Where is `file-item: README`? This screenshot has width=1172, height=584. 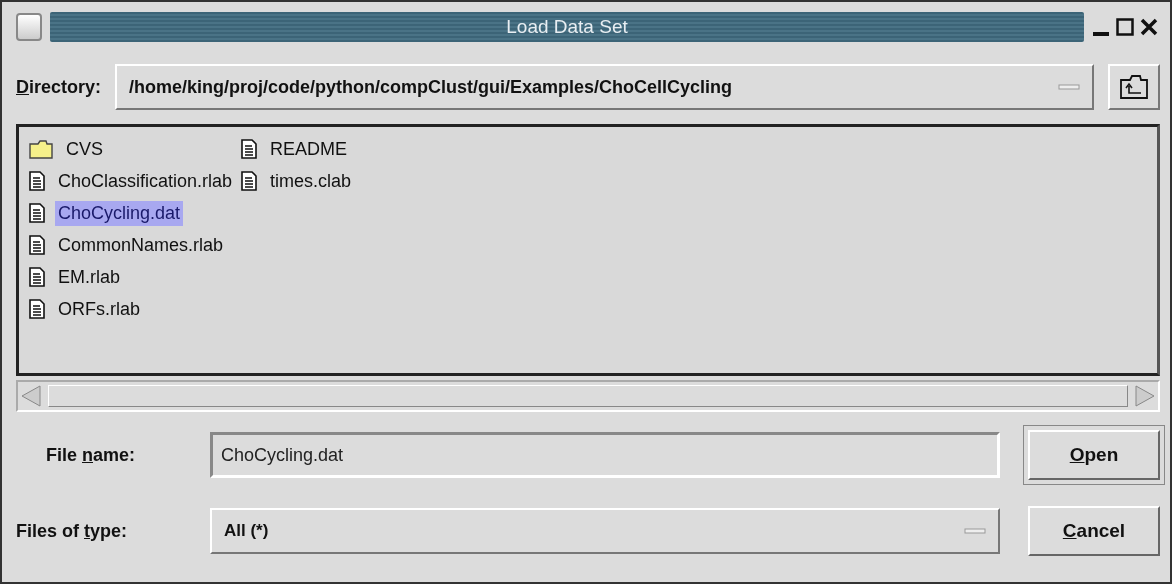 file-item: README is located at coordinates (309, 149).